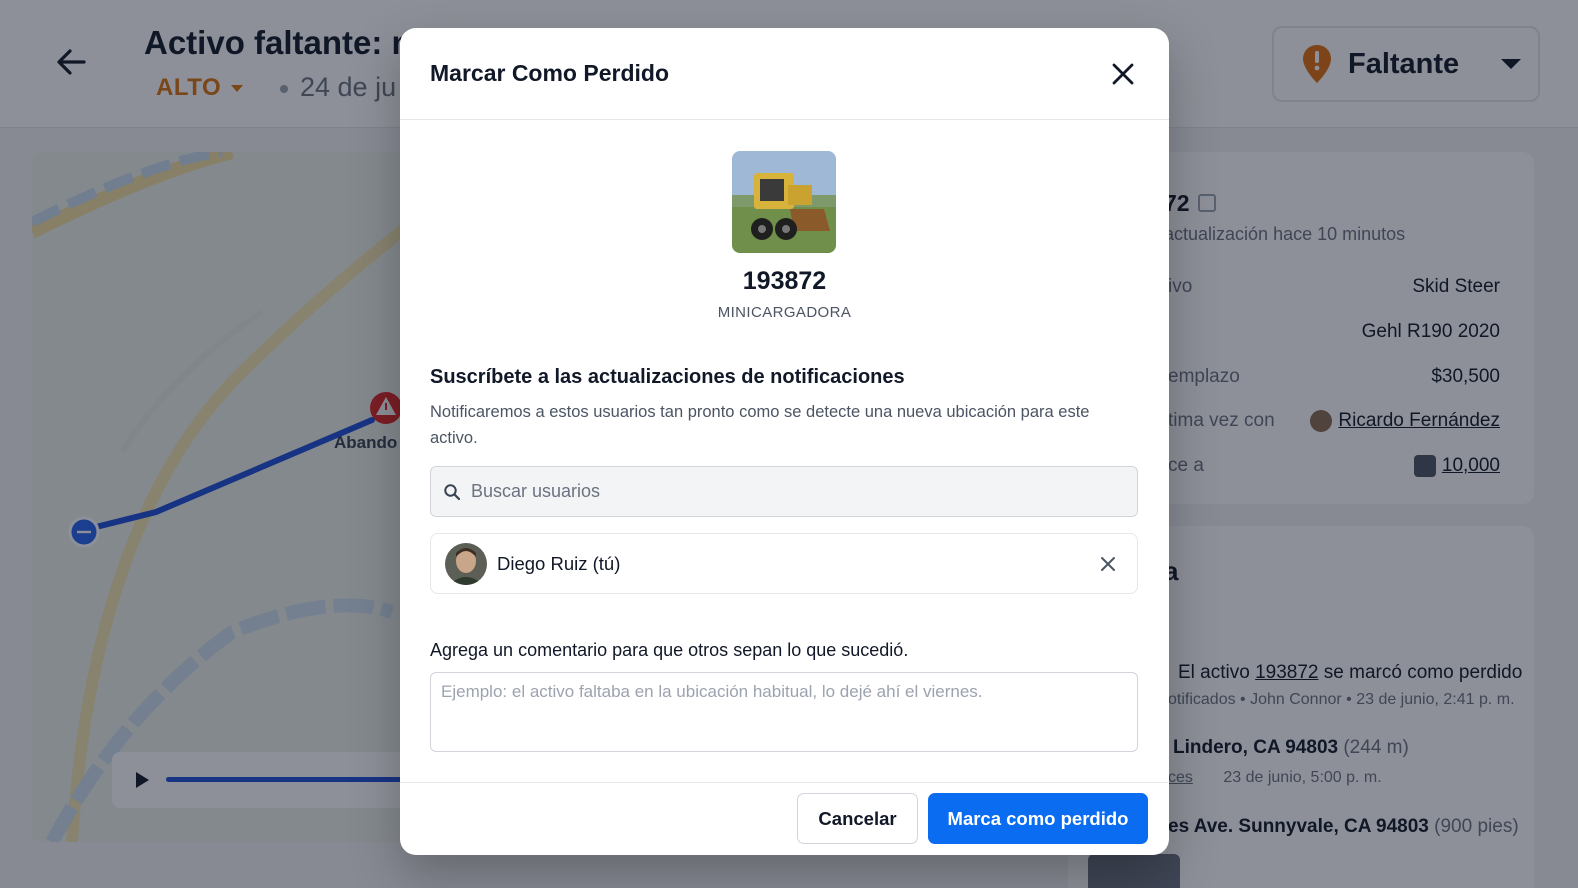 This screenshot has height=888, width=1578. I want to click on dialog-header: Marcar Como Perdido, so click(784, 74).